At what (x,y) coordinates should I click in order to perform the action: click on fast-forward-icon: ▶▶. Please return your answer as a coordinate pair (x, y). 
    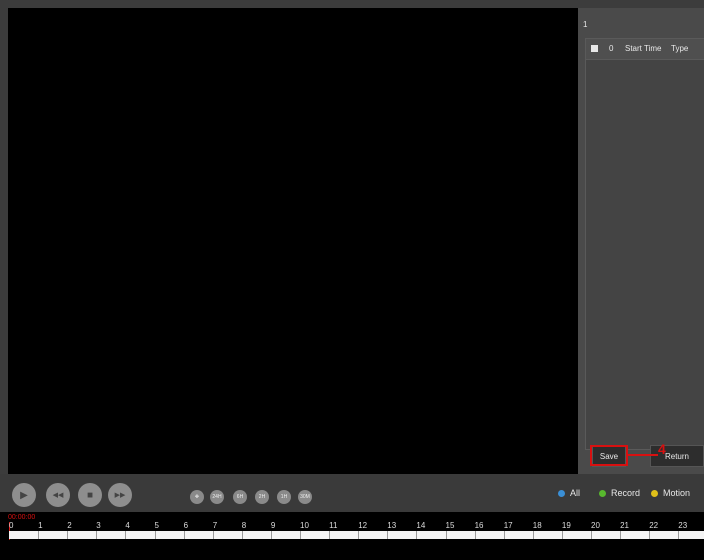
    Looking at the image, I should click on (120, 495).